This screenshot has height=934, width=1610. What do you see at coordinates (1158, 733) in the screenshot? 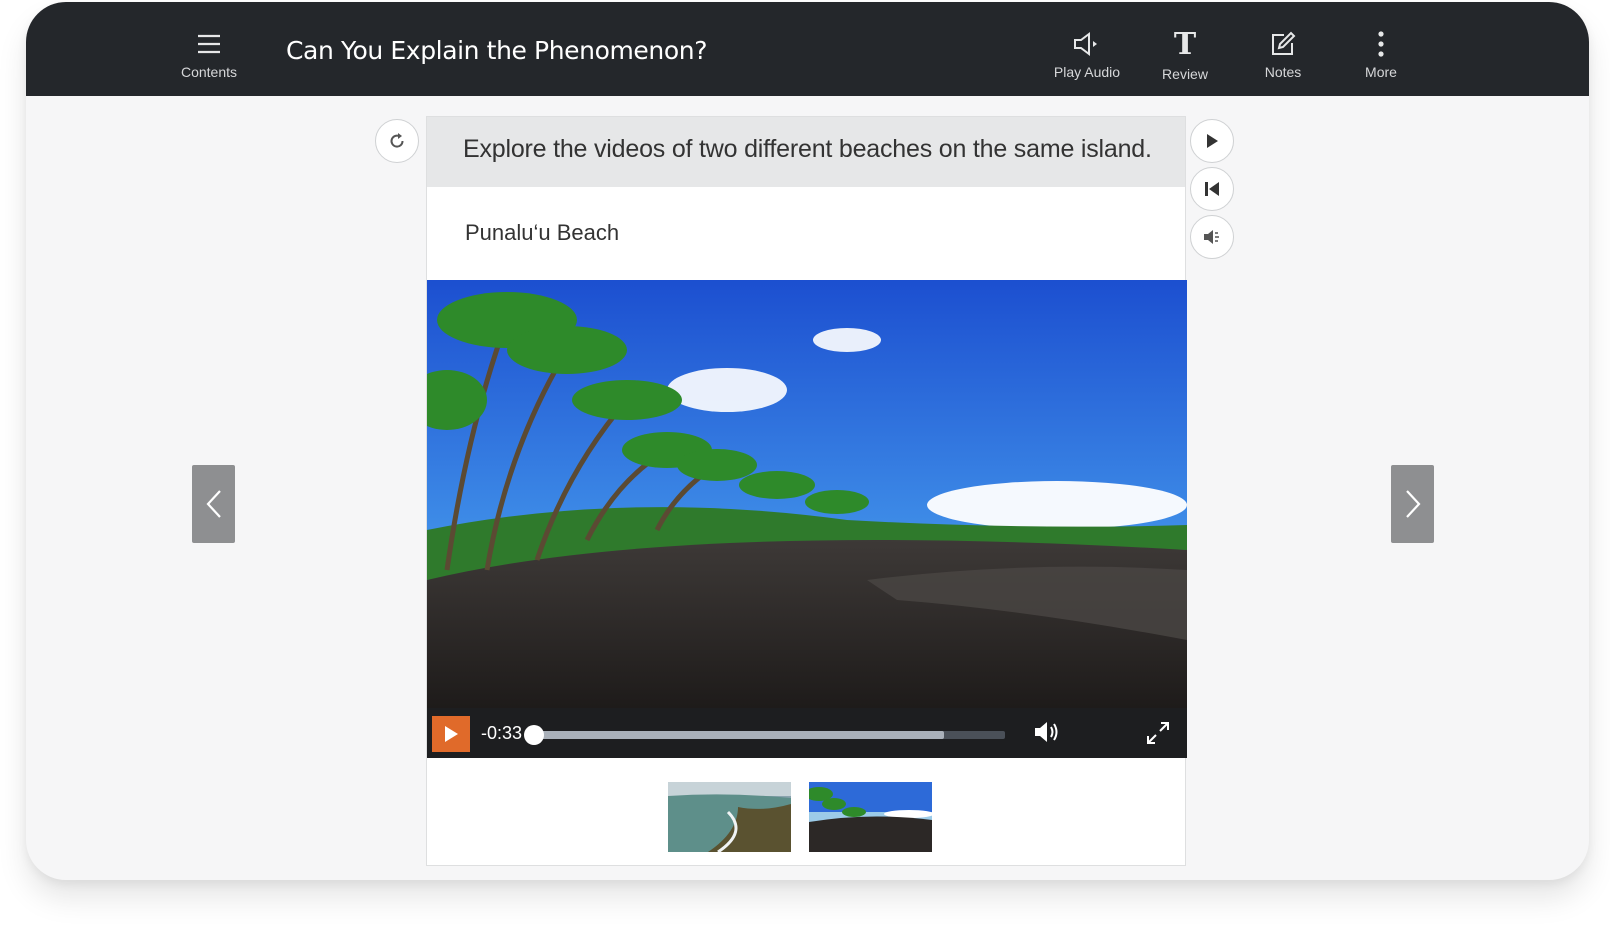
I see `fullscreen-icon` at bounding box center [1158, 733].